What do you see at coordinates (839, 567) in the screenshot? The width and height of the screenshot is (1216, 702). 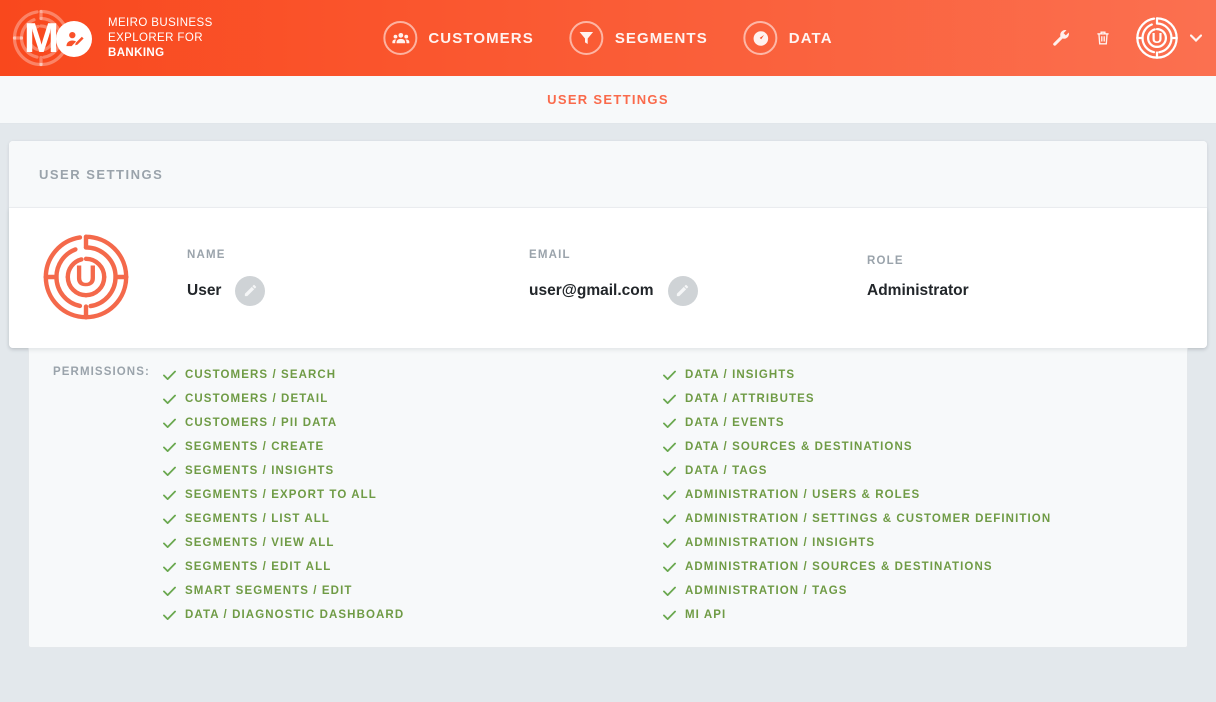 I see `permission-label: ADMINISTRATION / SOURCES & DESTINATIONS` at bounding box center [839, 567].